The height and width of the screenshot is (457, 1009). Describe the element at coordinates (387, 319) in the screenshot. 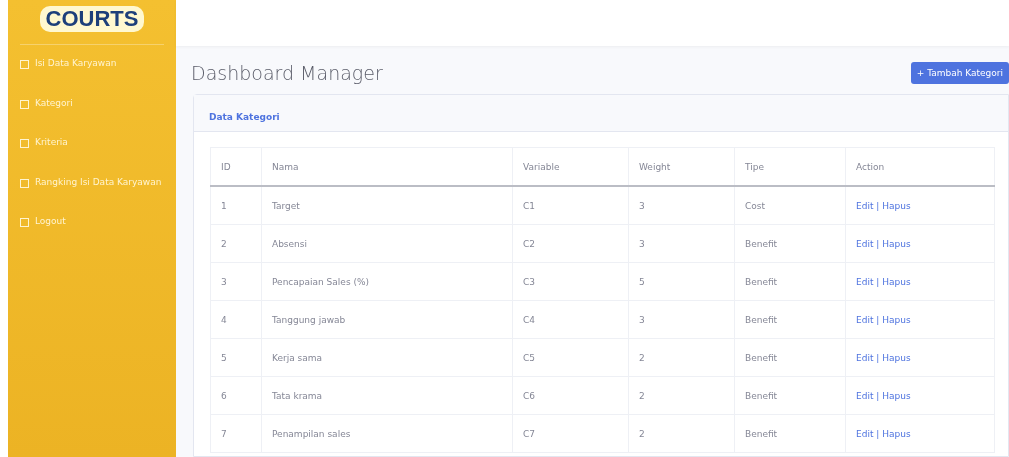

I see `table-cell: Tanggung jawab` at that location.